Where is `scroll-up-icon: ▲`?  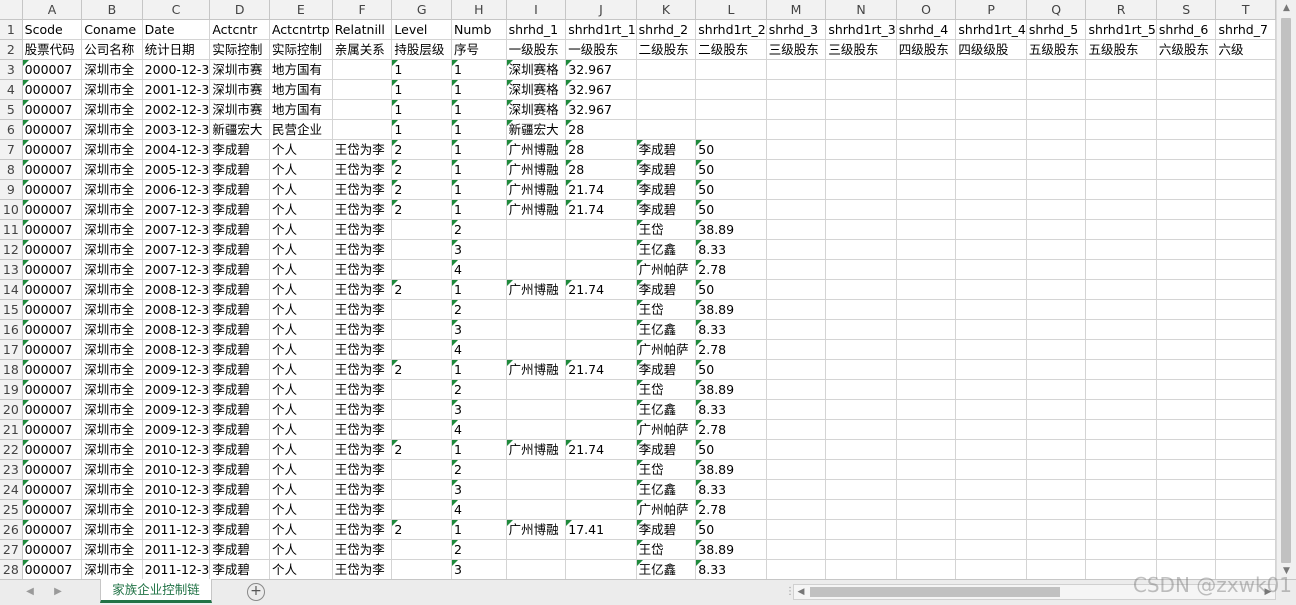 scroll-up-icon: ▲ is located at coordinates (1286, 8).